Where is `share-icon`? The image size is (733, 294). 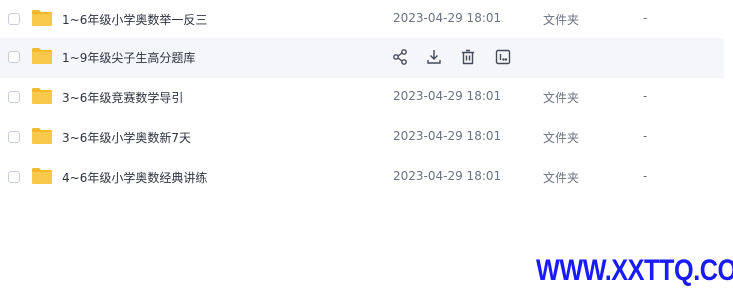 share-icon is located at coordinates (400, 57).